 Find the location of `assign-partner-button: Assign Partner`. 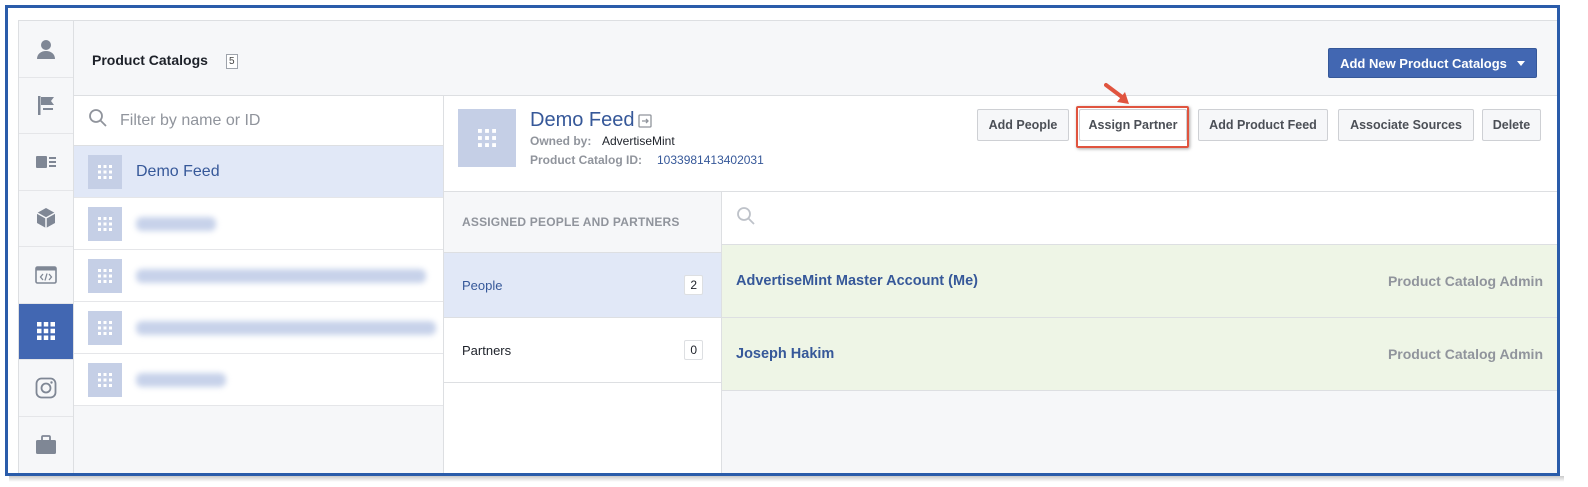

assign-partner-button: Assign Partner is located at coordinates (1133, 125).